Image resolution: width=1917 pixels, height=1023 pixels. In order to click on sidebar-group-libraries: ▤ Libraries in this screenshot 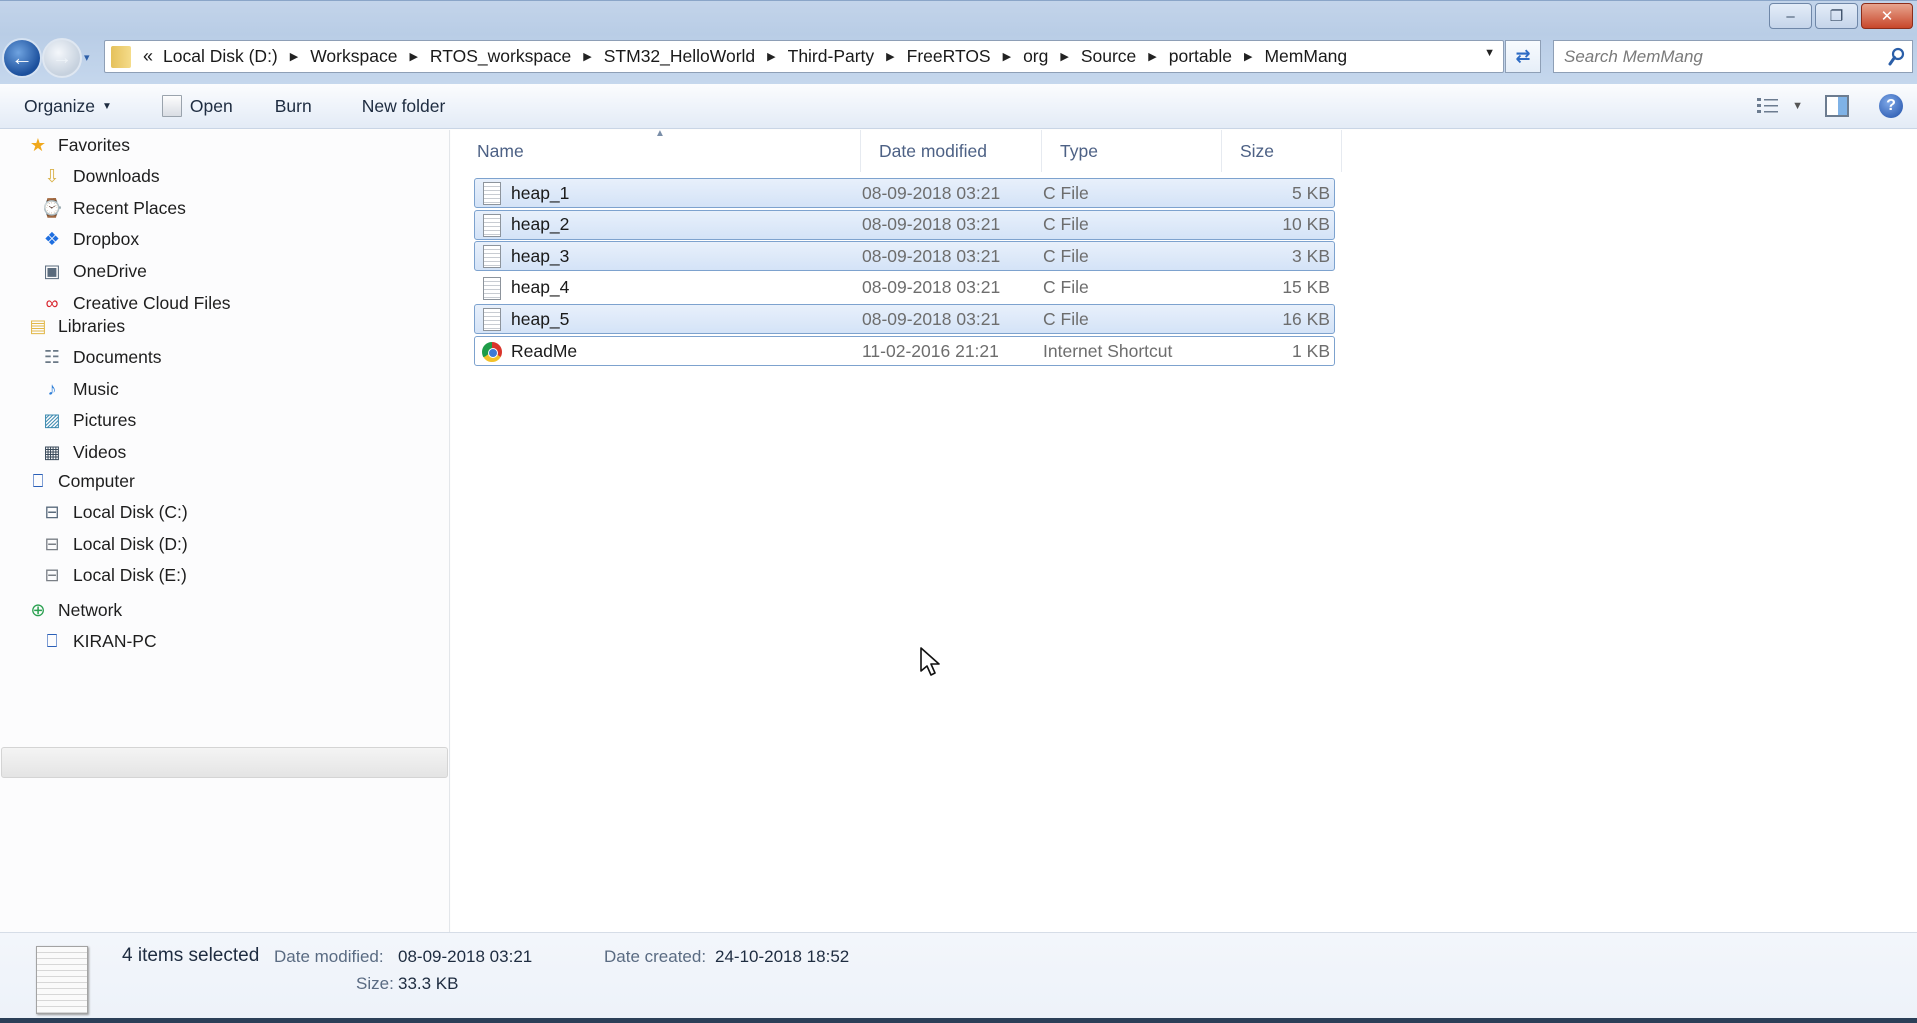, I will do `click(75, 326)`.